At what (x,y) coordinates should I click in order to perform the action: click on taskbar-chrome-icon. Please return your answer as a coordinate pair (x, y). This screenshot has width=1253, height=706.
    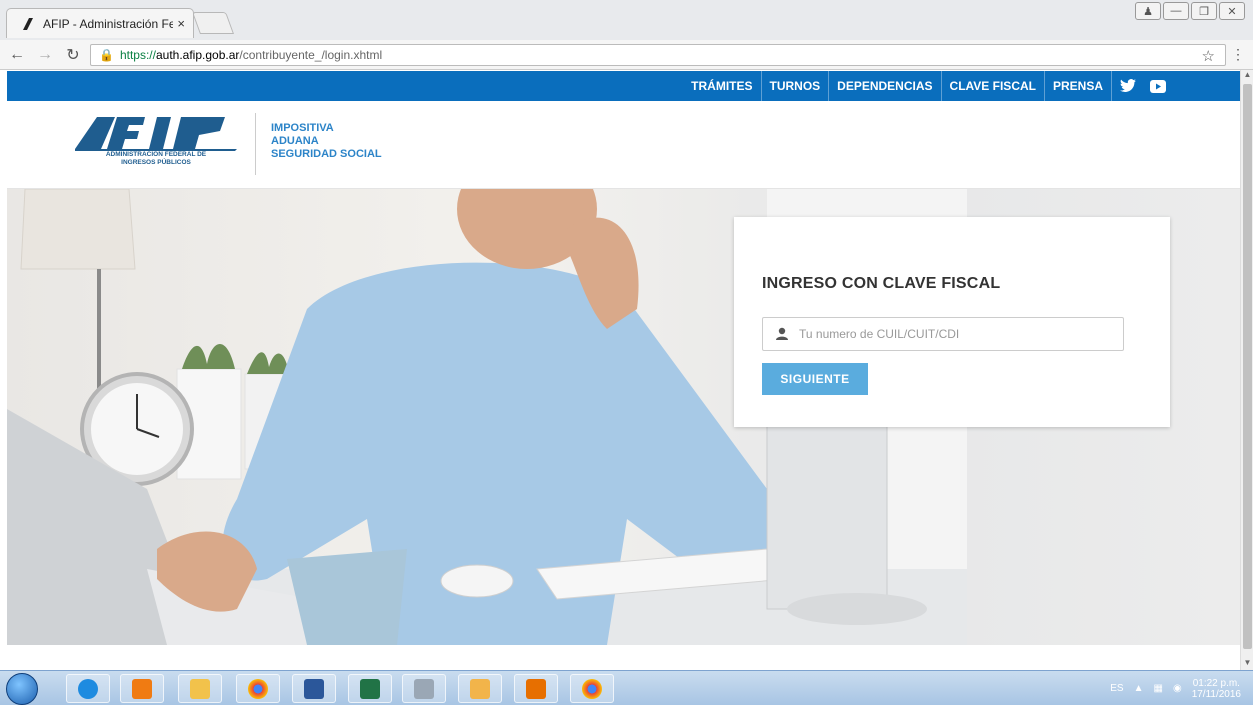
    Looking at the image, I should click on (258, 688).